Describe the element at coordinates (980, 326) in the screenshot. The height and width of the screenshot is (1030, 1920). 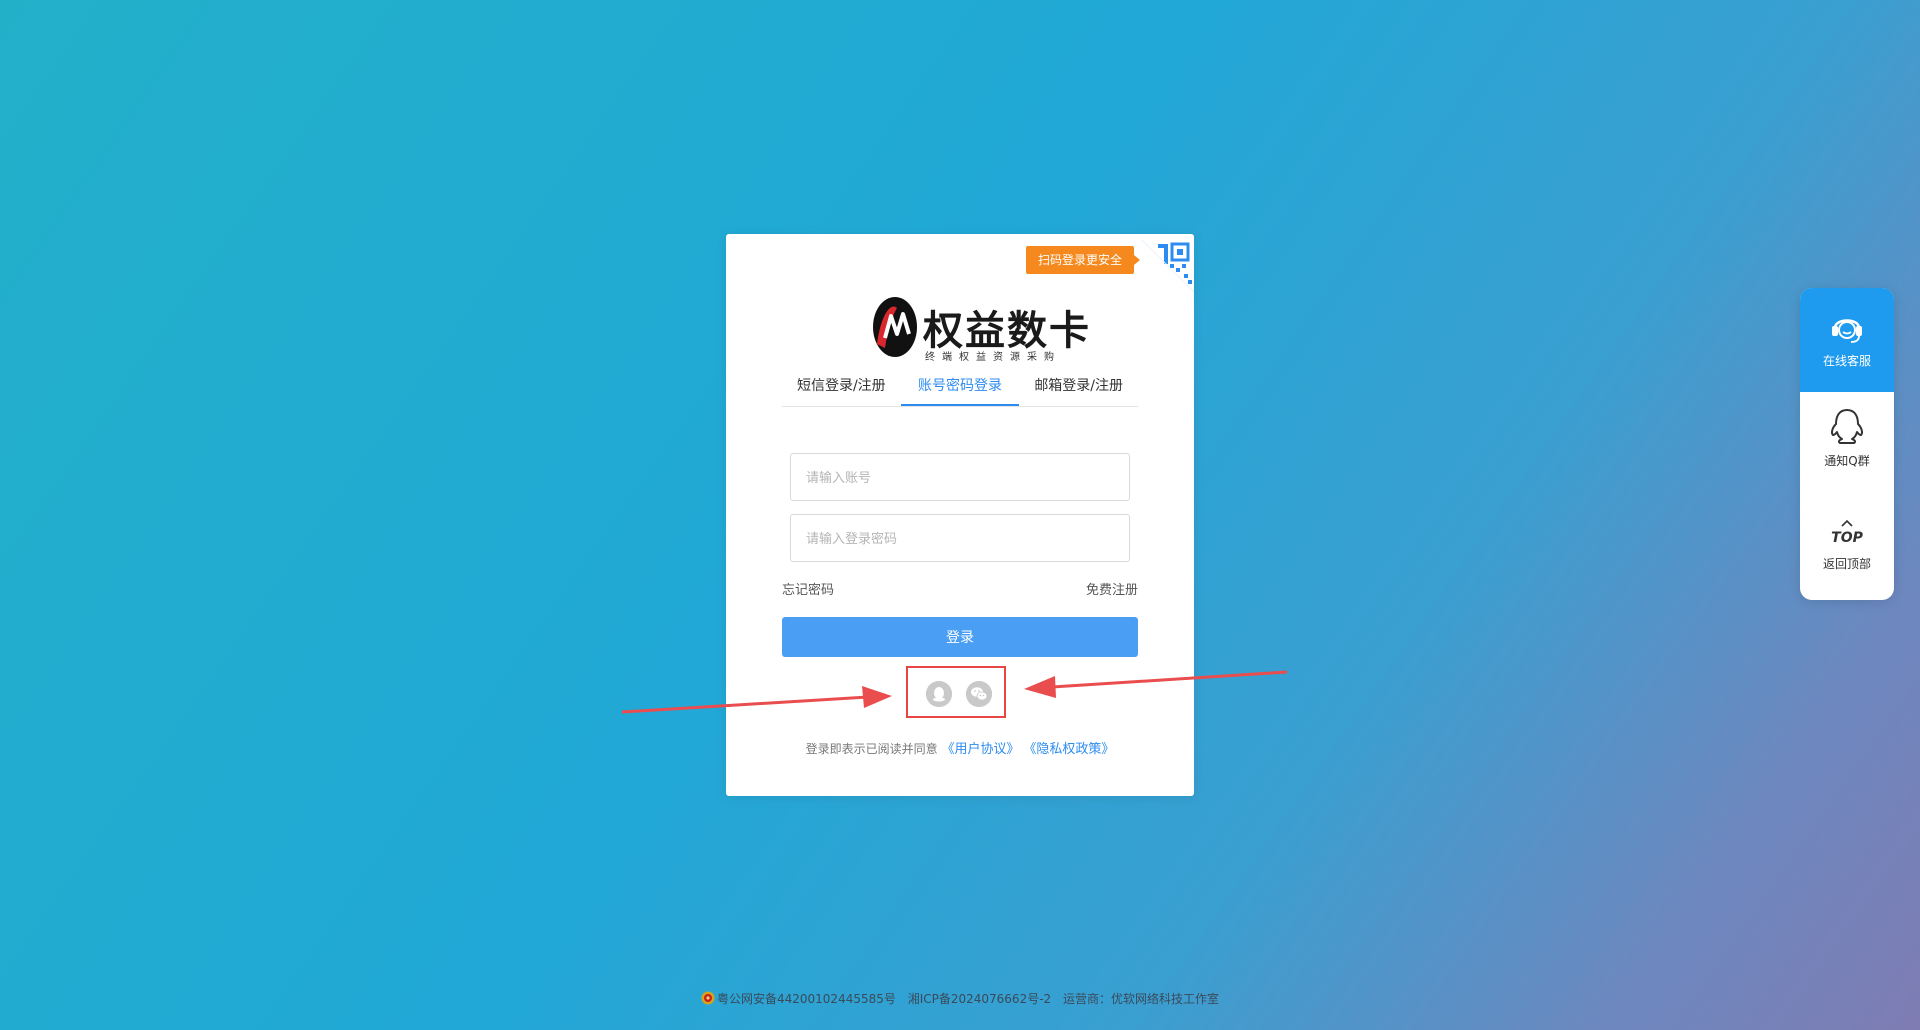
I see `brand-logo: 权益数卡 终端权益资源采购` at that location.